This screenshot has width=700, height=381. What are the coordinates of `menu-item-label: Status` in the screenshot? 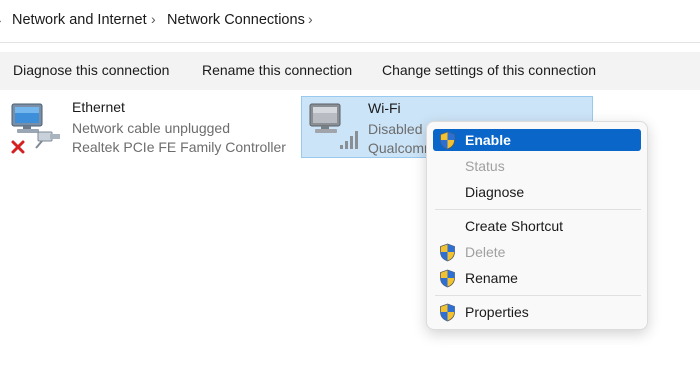 It's located at (485, 166).